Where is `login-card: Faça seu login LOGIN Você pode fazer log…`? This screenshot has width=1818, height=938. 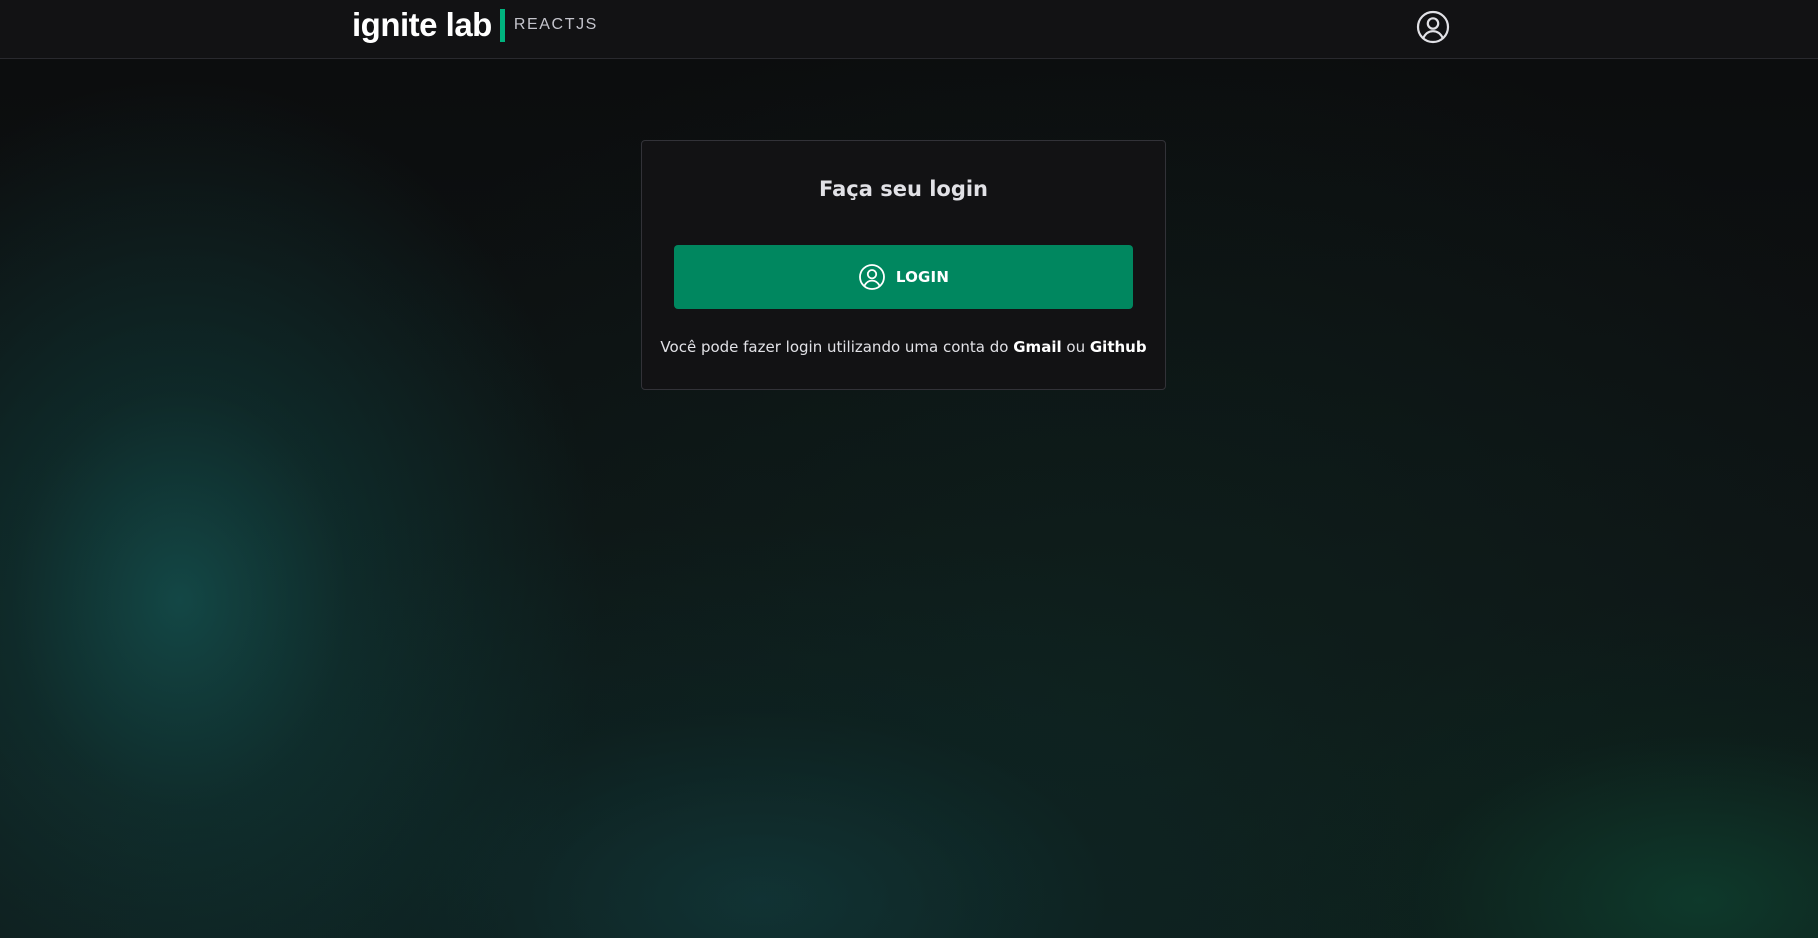
login-card: Faça seu login LOGIN Você pode fazer log… is located at coordinates (903, 265).